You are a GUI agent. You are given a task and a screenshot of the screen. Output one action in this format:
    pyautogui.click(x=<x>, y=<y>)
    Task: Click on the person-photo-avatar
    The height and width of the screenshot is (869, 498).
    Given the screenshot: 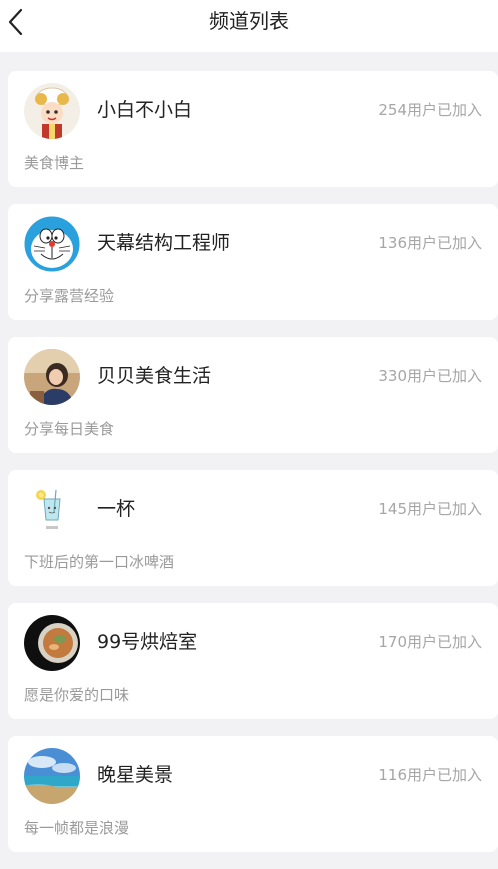 What is the action you would take?
    pyautogui.click(x=52, y=377)
    